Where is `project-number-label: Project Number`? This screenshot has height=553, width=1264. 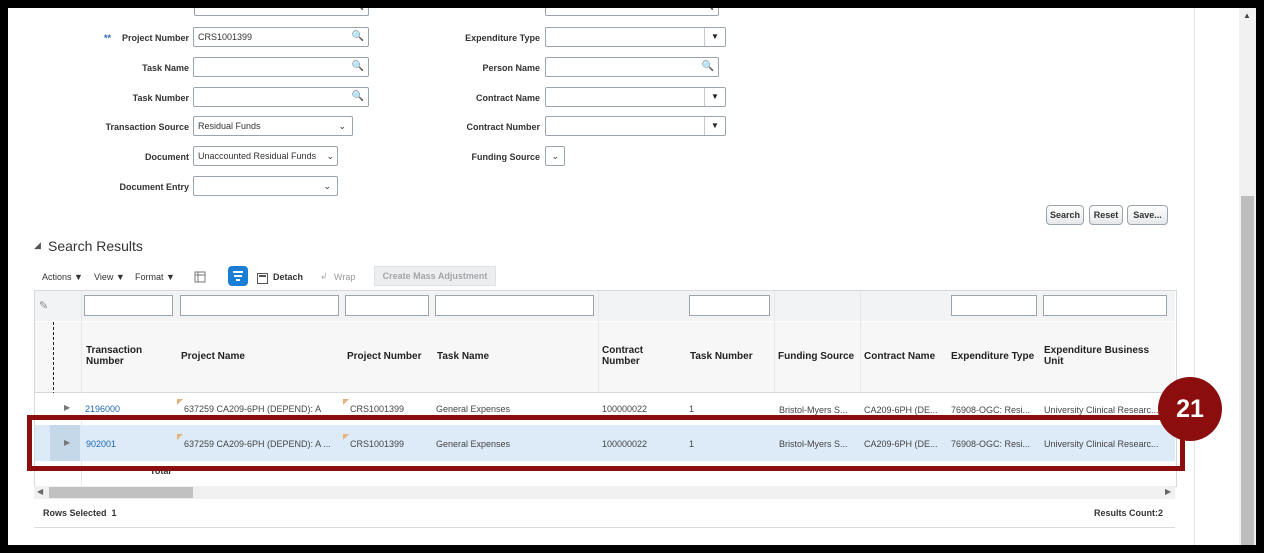
project-number-label: Project Number is located at coordinates (155, 38).